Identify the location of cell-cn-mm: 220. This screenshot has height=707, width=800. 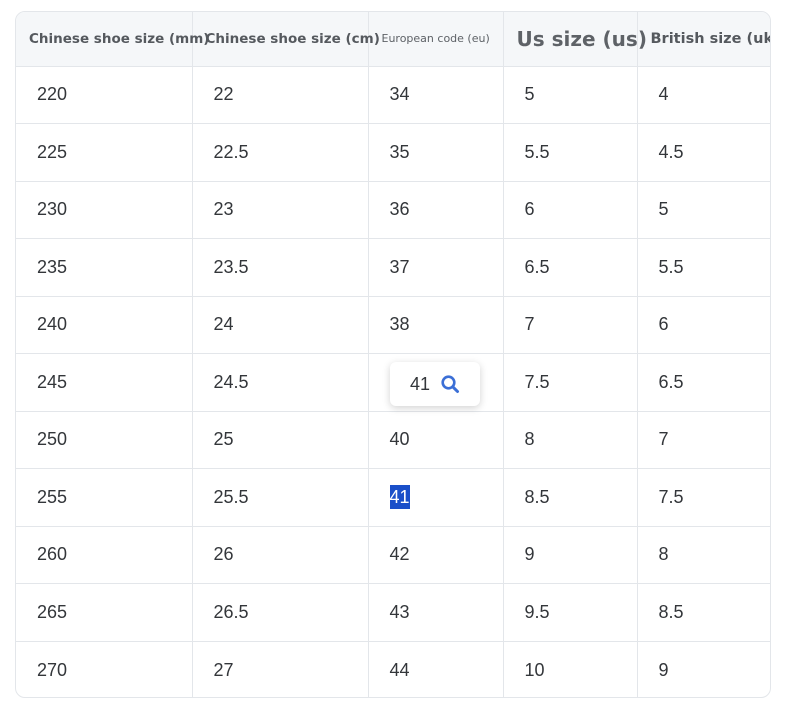
(104, 95).